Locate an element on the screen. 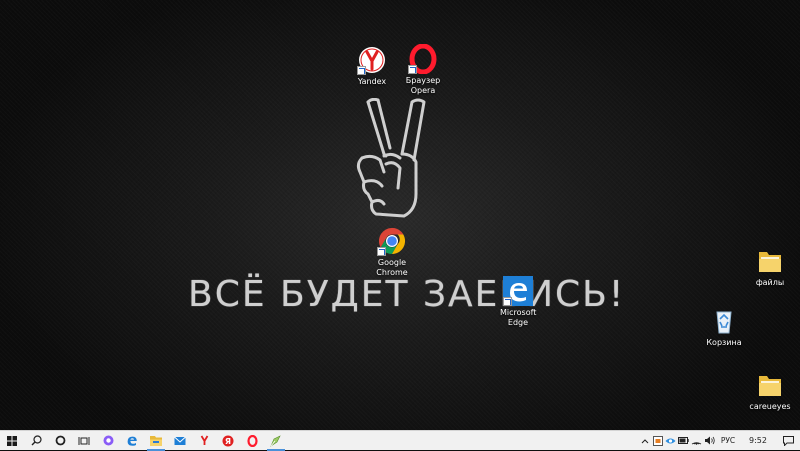 The width and height of the screenshot is (800, 451). tray-wifi-button is located at coordinates (696, 441).